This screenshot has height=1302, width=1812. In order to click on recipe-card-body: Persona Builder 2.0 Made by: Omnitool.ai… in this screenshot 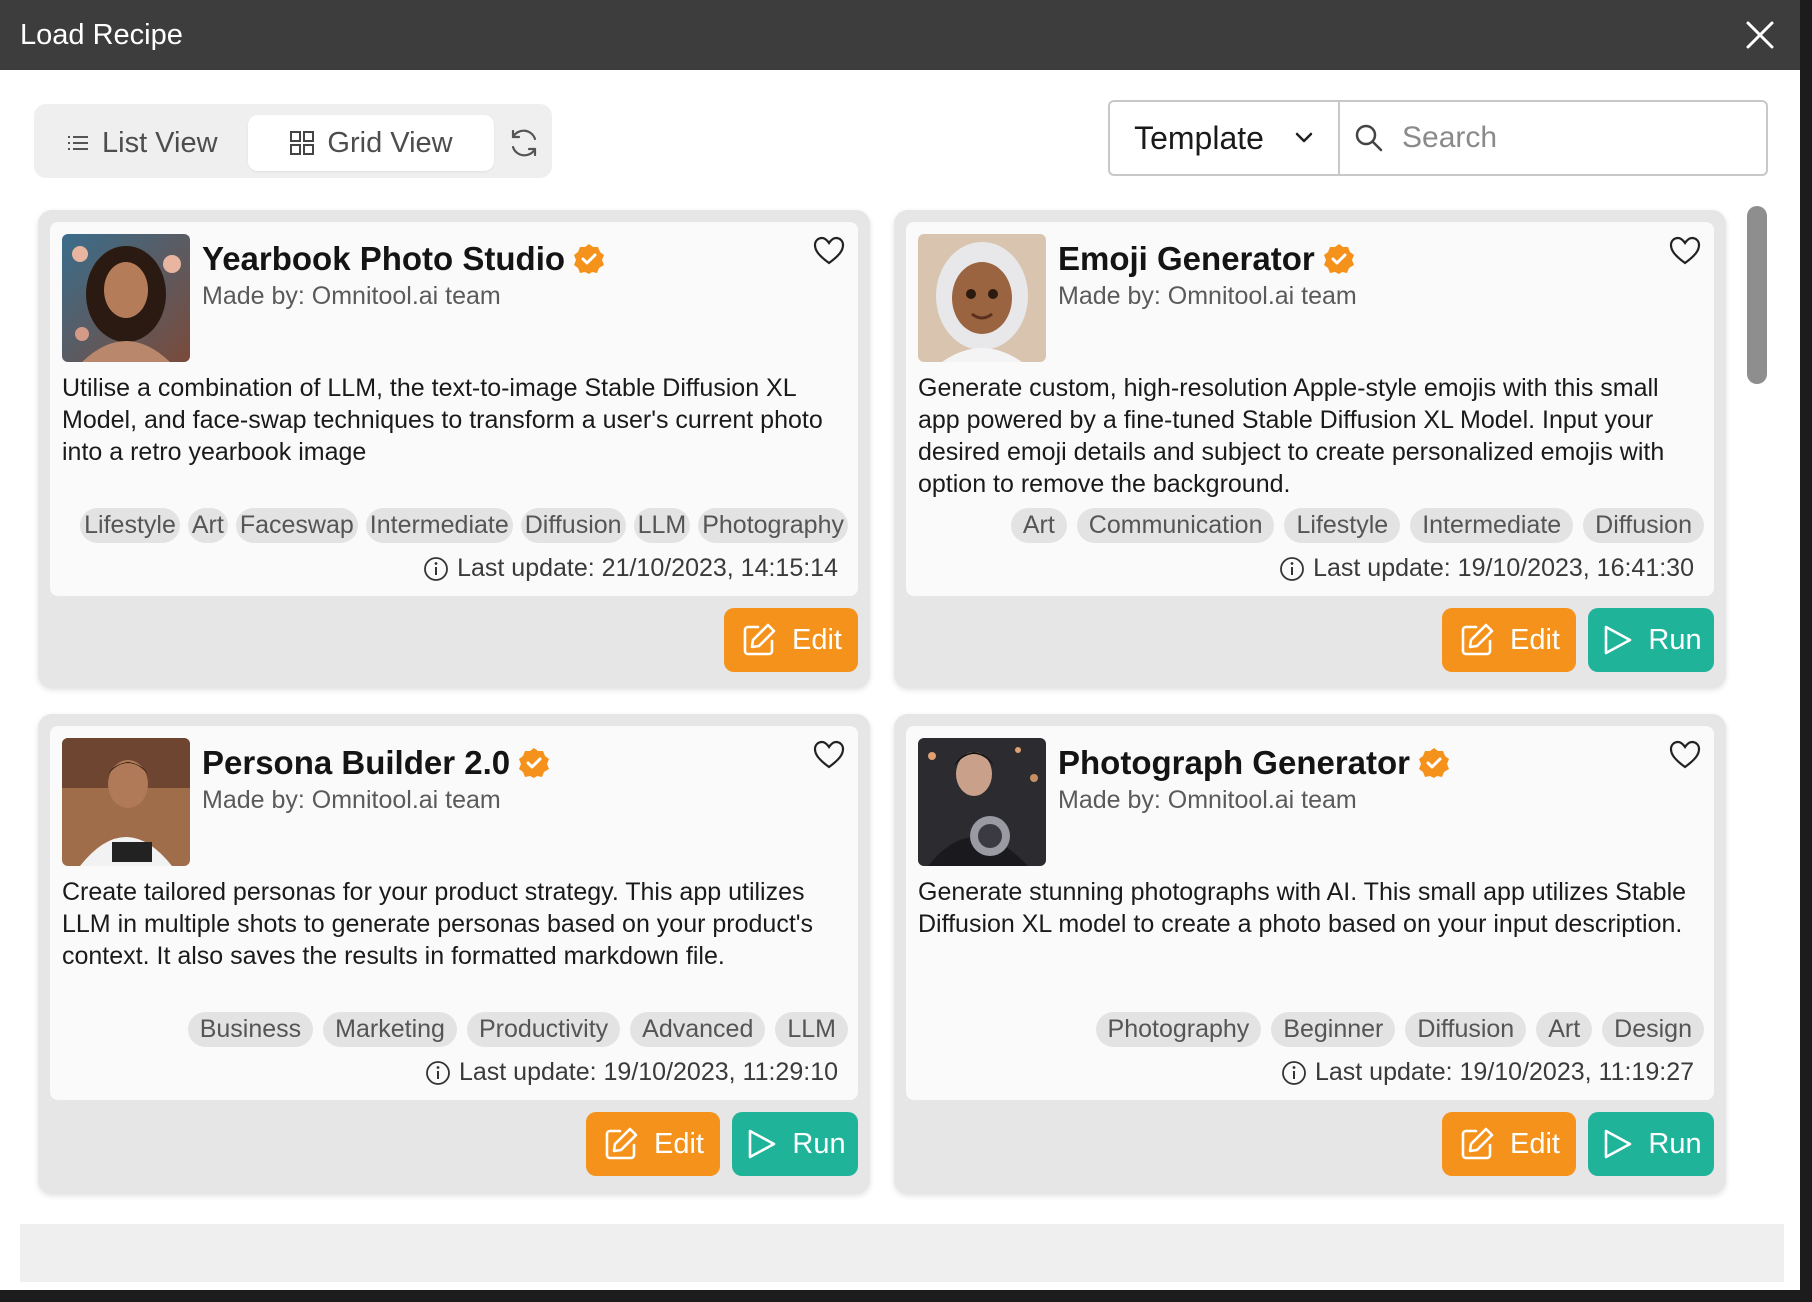, I will do `click(454, 913)`.